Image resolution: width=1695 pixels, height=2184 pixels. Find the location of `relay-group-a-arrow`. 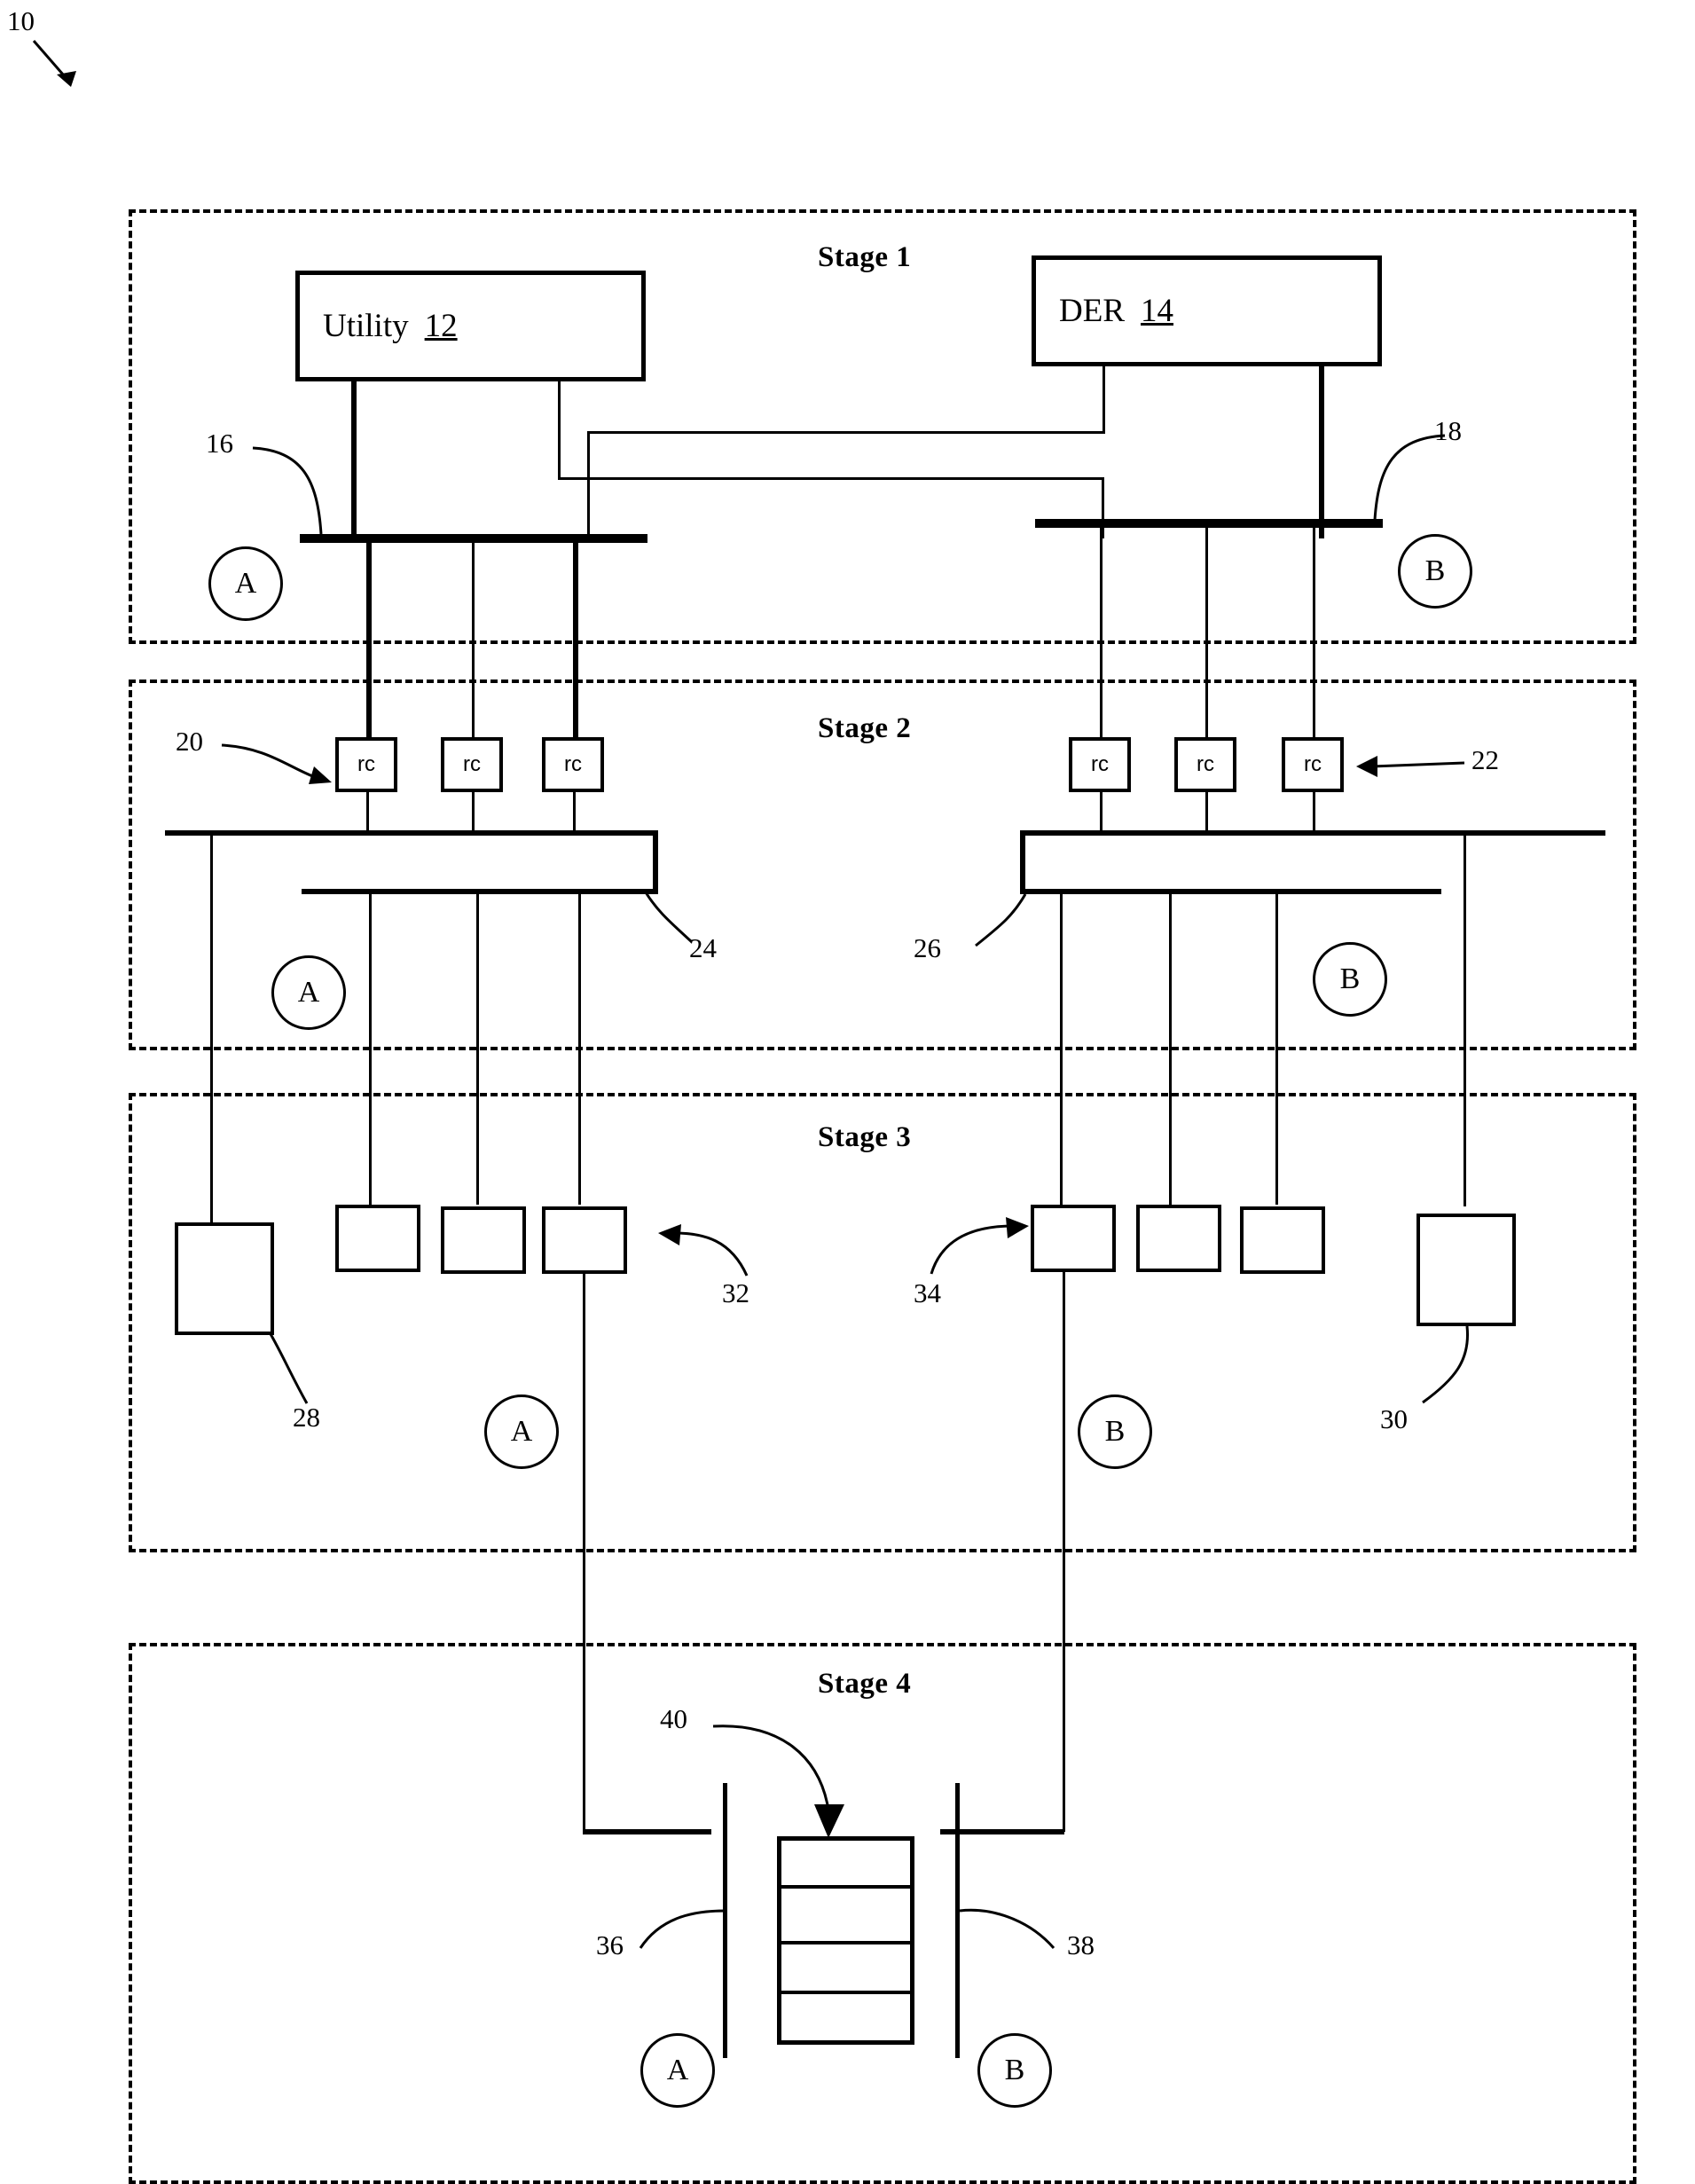

relay-group-a-arrow is located at coordinates (277, 763).